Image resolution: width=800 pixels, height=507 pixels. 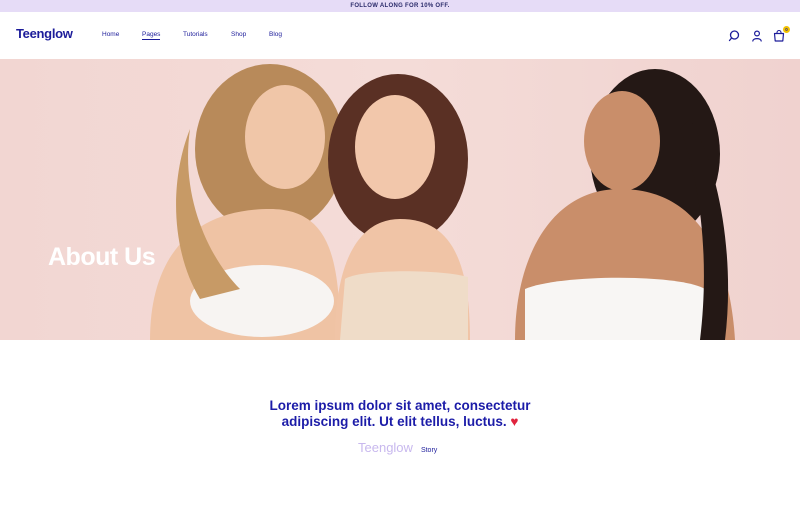 I want to click on promo-bar: FOLLOW ALONG FOR 10% OFF., so click(x=400, y=6).